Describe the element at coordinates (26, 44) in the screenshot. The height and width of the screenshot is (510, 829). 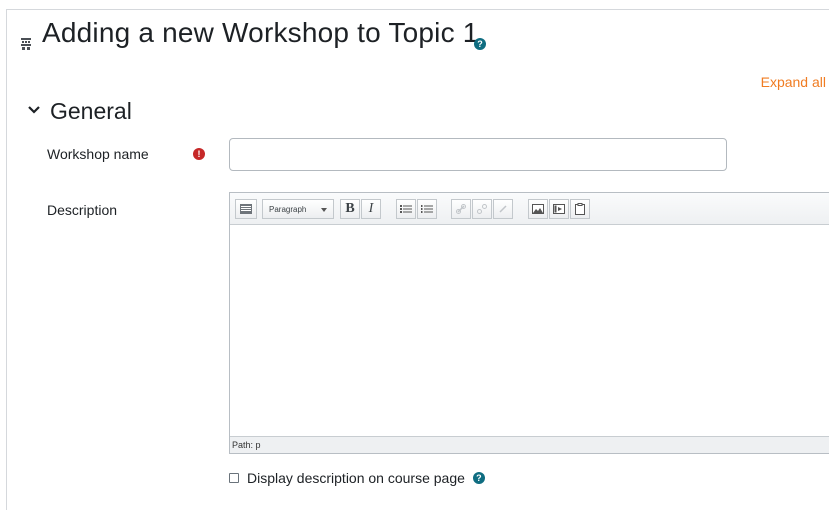
I see `workshop-icon` at that location.